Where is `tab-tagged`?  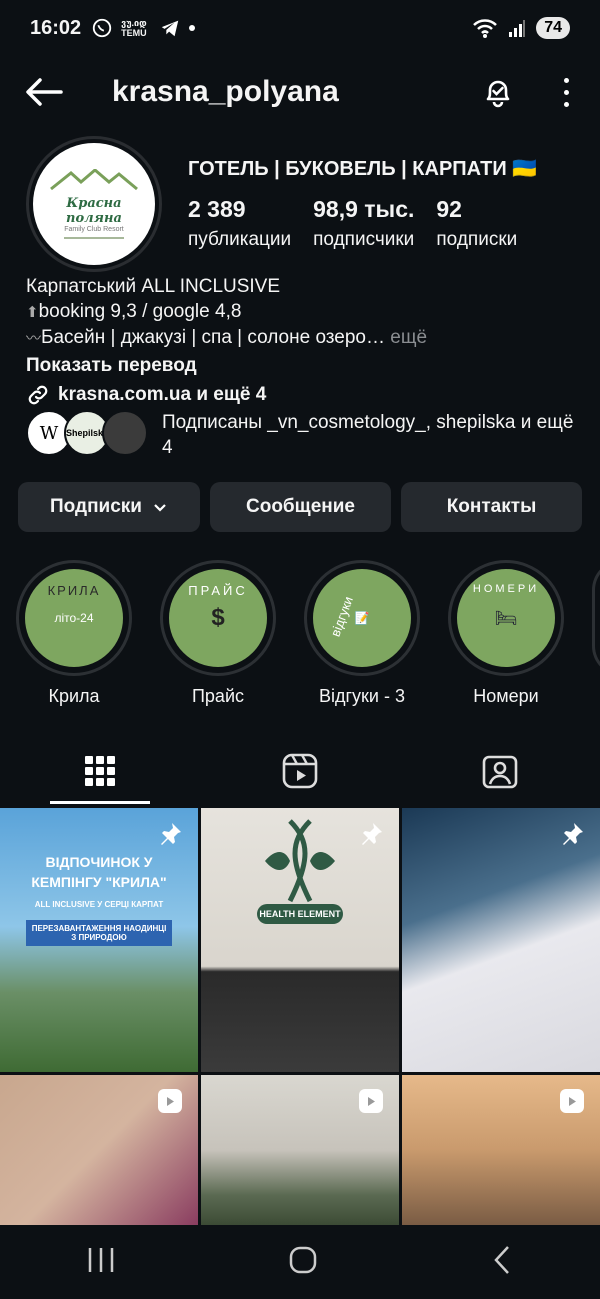
tab-tagged is located at coordinates (500, 771).